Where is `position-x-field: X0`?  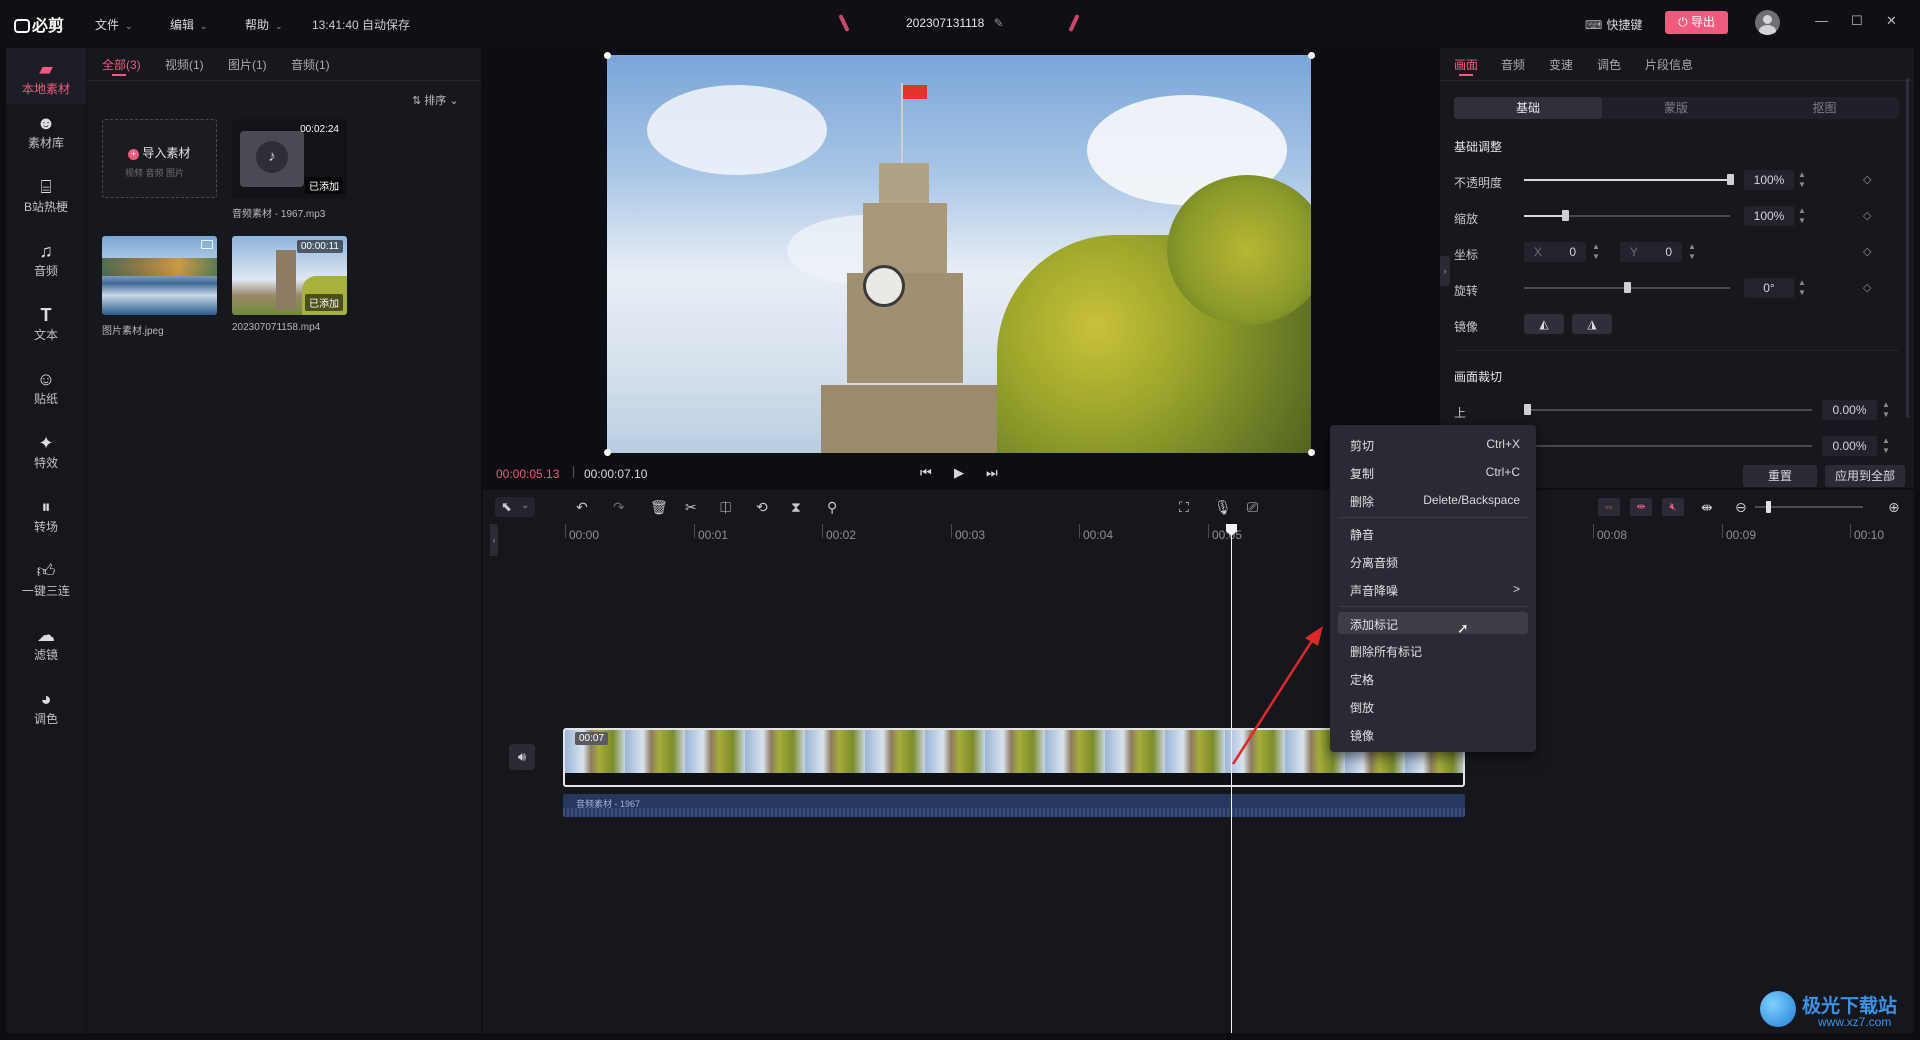
position-x-field: X0 is located at coordinates (1555, 252).